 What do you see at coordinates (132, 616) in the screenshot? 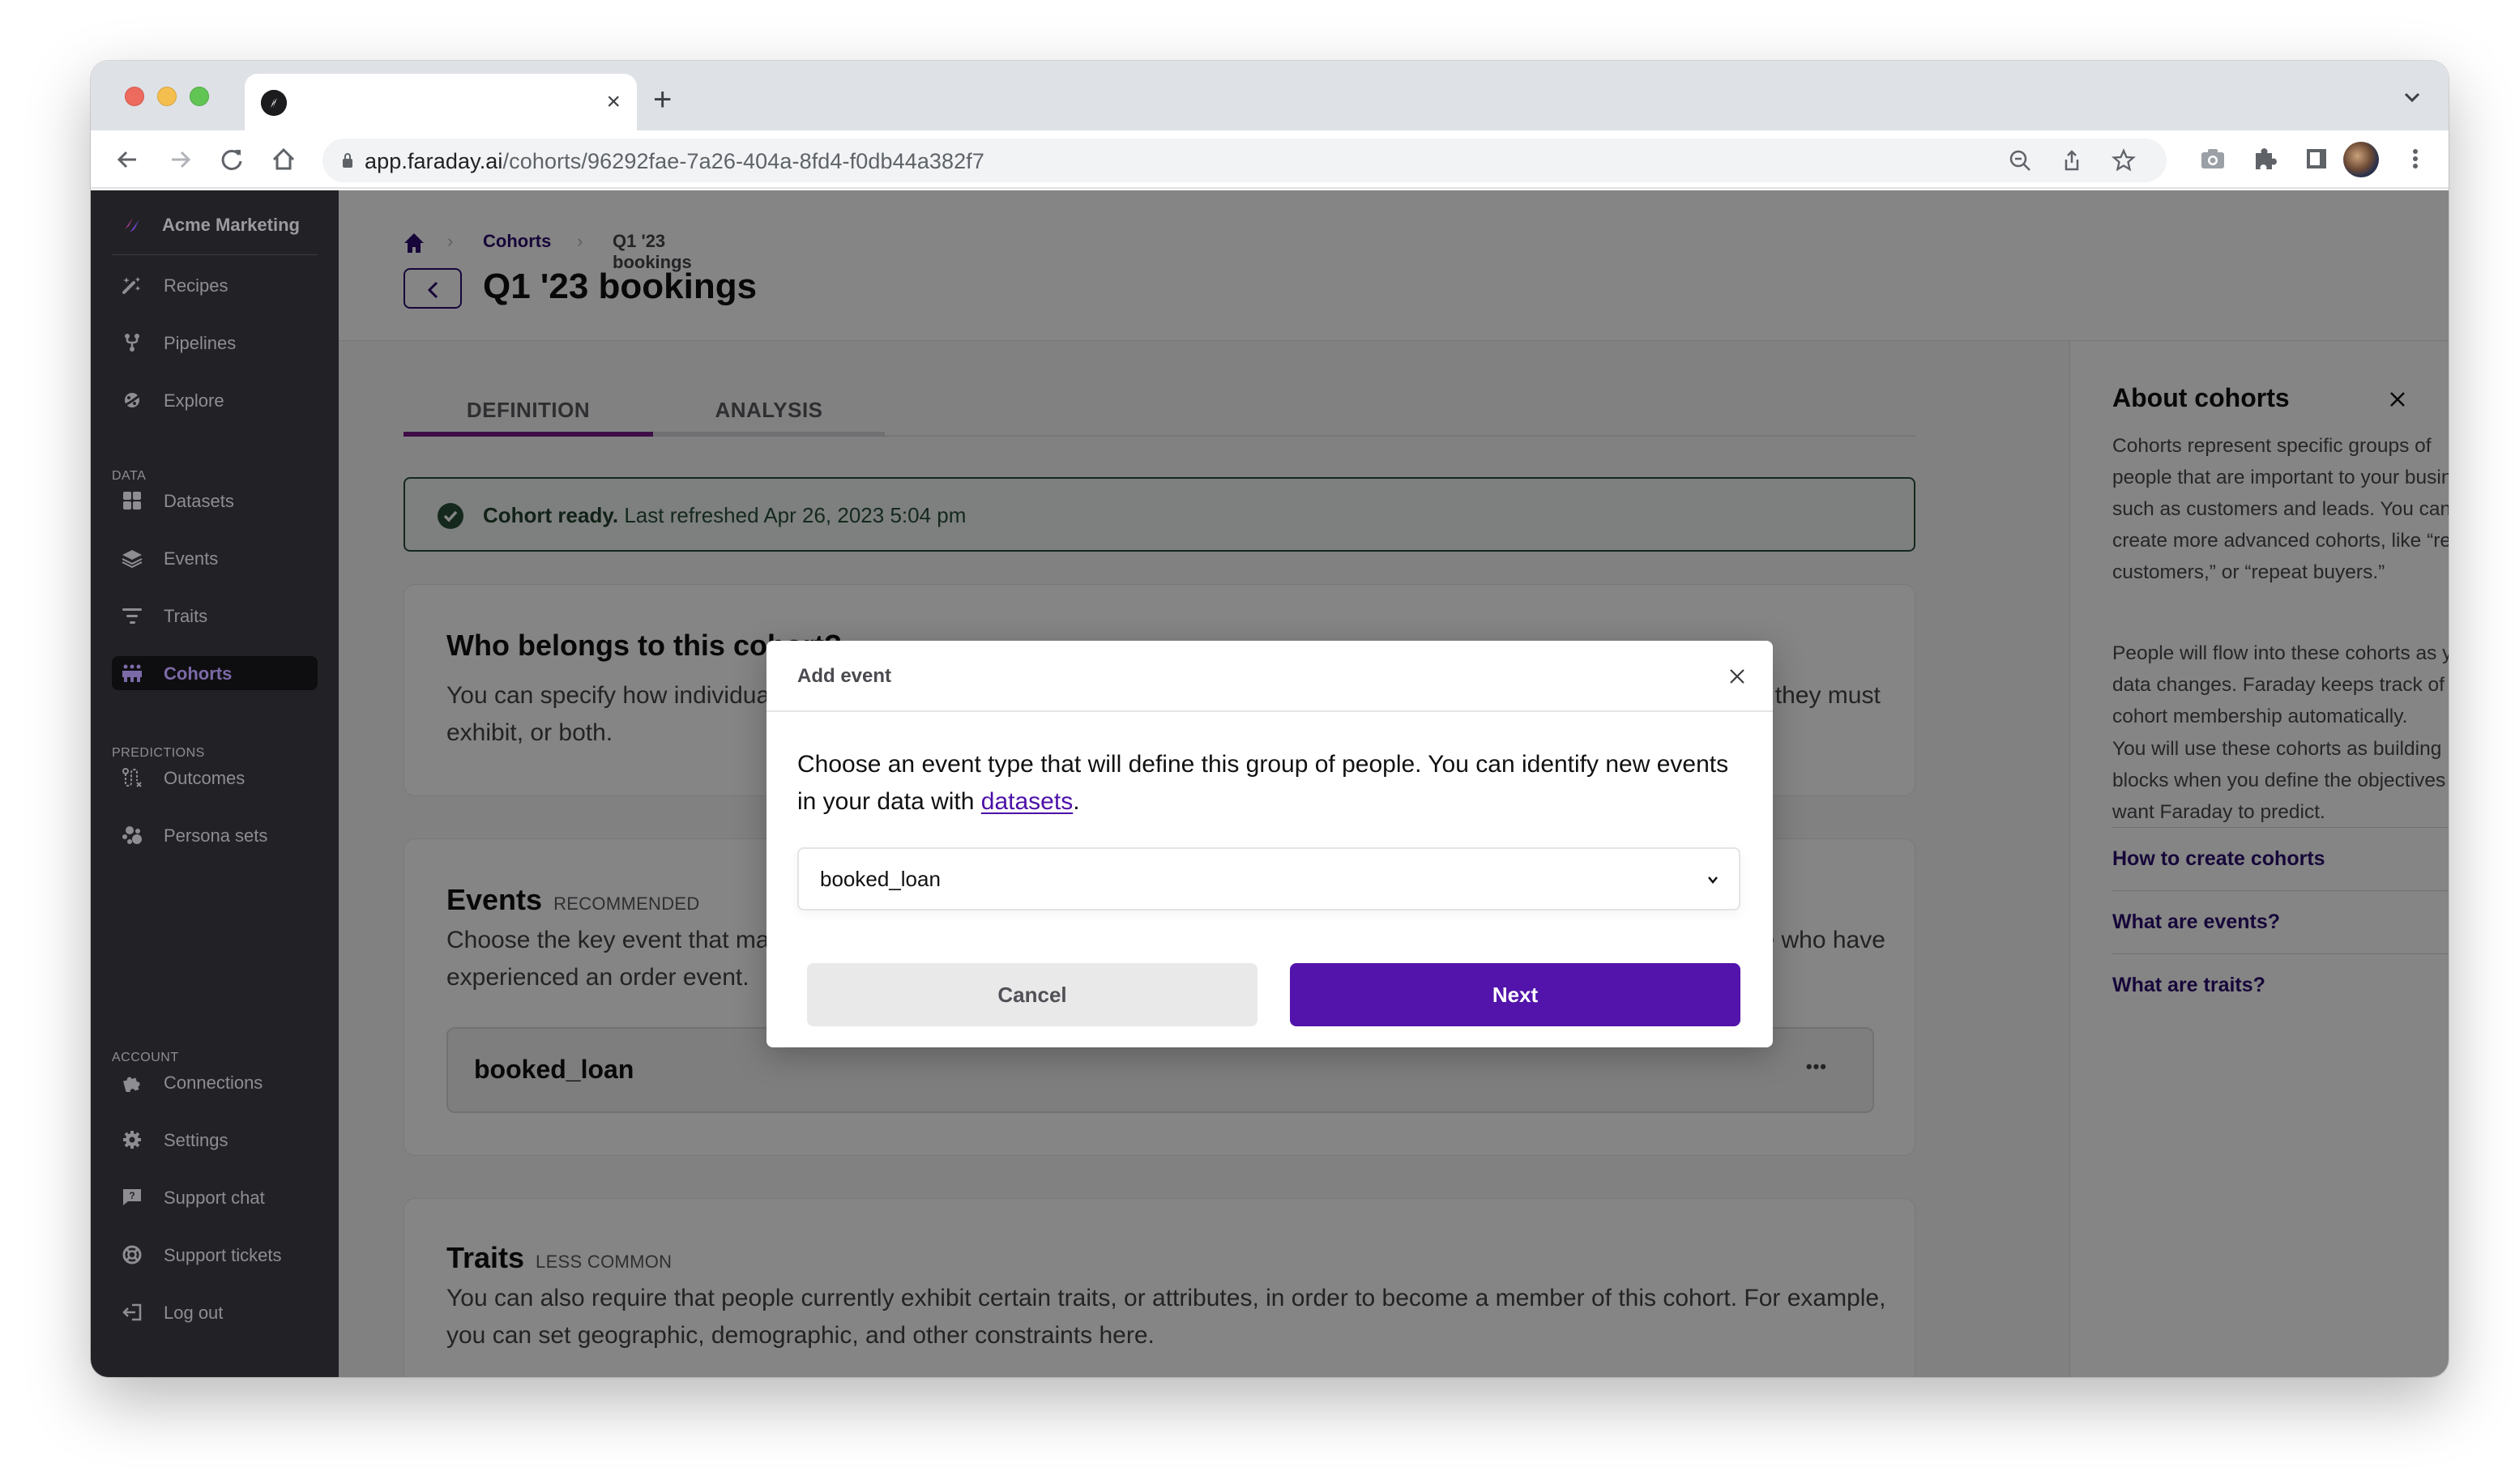
I see `filter-icon` at bounding box center [132, 616].